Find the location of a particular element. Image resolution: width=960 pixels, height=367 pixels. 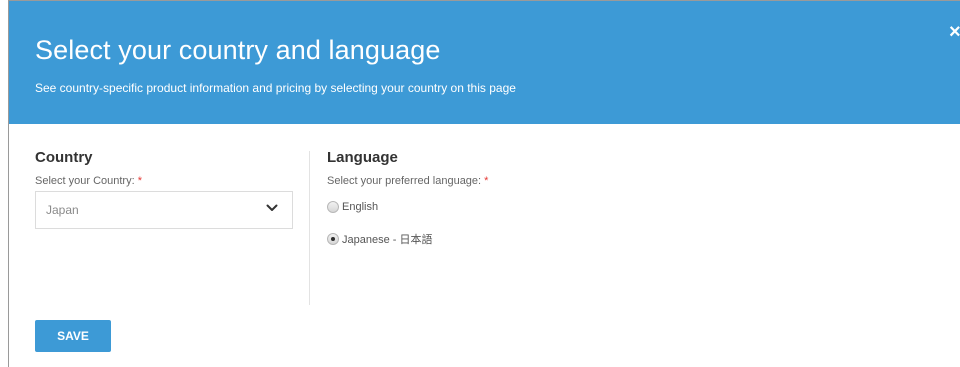

country-select-value: Japan is located at coordinates (62, 210).